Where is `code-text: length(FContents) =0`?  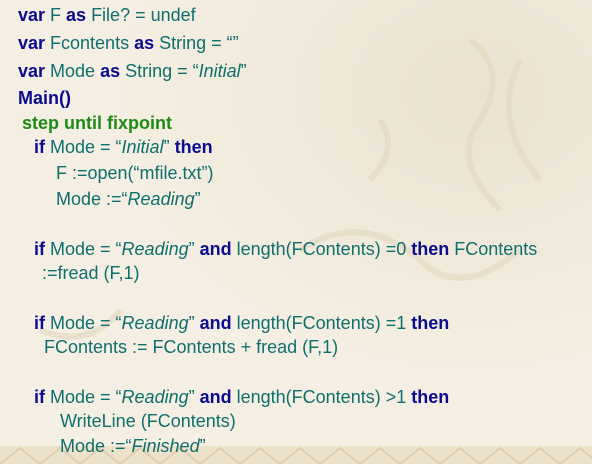
code-text: length(FContents) =0 is located at coordinates (321, 249).